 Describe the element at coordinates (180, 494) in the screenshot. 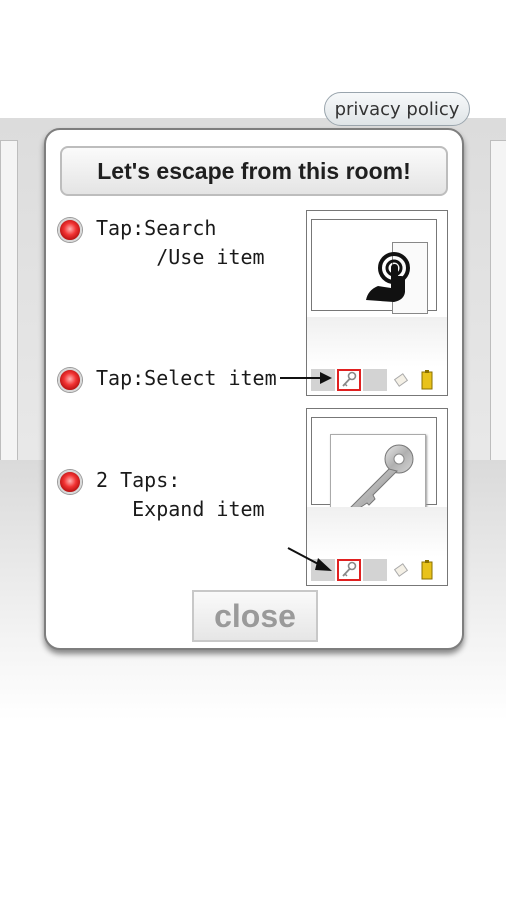

I see `instruction-expand-item: 2 Taps: Expand item` at that location.